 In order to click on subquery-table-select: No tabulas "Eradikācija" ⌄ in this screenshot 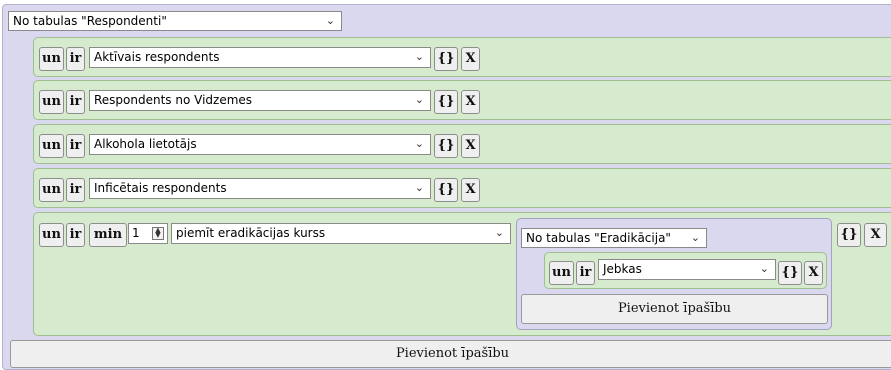, I will do `click(614, 238)`.